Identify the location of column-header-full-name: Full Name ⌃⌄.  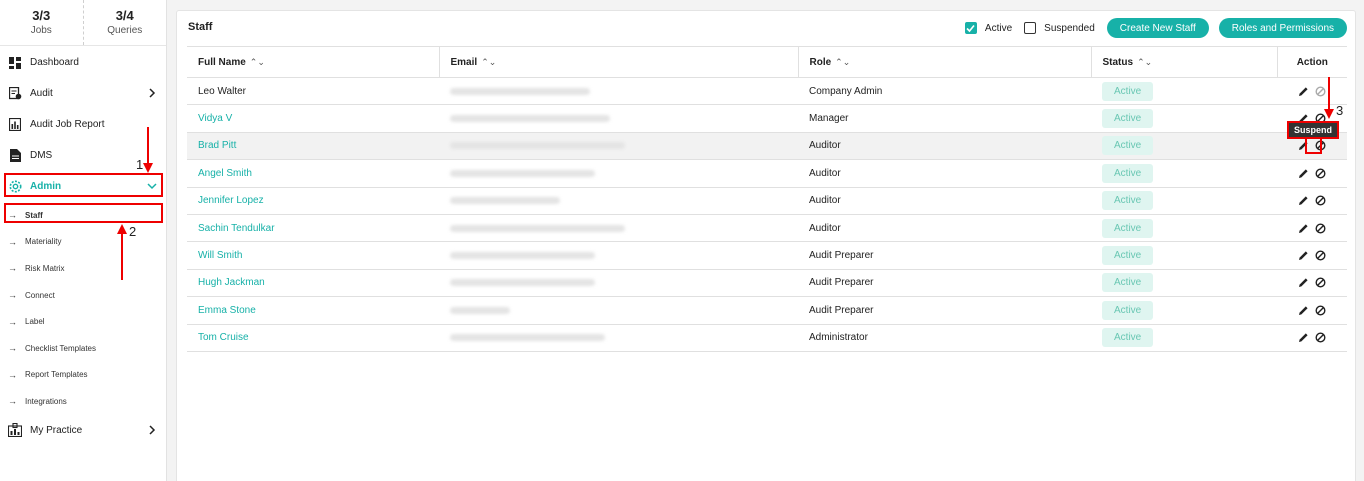
(313, 62).